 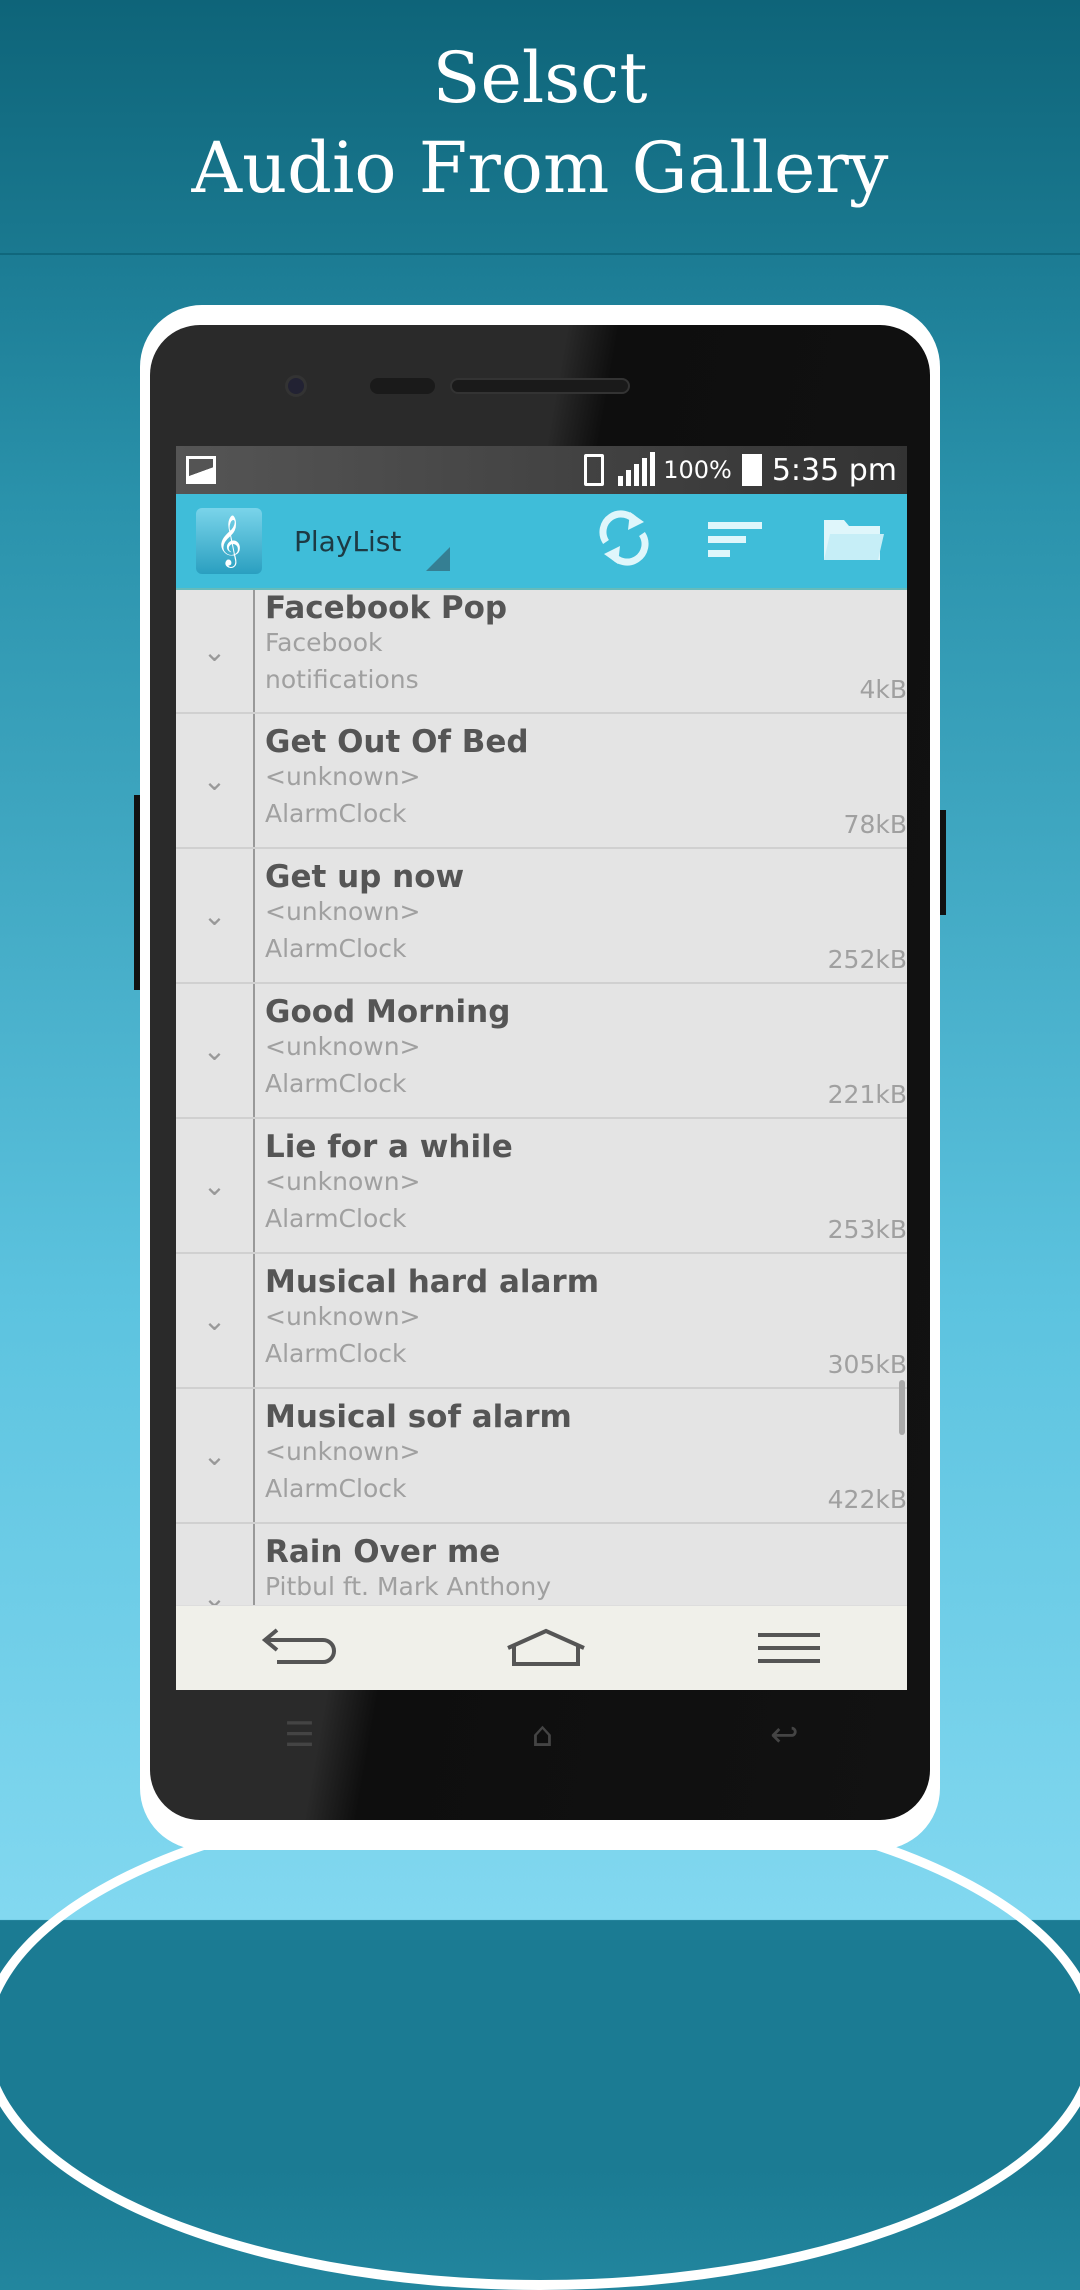 What do you see at coordinates (432, 1282) in the screenshot?
I see `song-title: Musical hard alarm` at bounding box center [432, 1282].